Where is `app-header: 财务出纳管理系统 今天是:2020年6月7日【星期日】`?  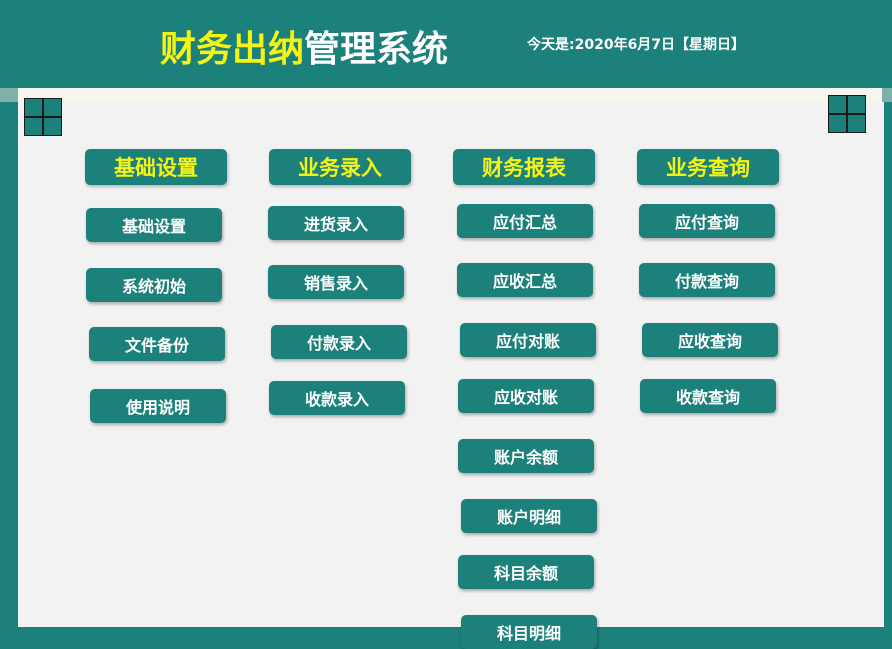 app-header: 财务出纳管理系统 今天是:2020年6月7日【星期日】 is located at coordinates (446, 44).